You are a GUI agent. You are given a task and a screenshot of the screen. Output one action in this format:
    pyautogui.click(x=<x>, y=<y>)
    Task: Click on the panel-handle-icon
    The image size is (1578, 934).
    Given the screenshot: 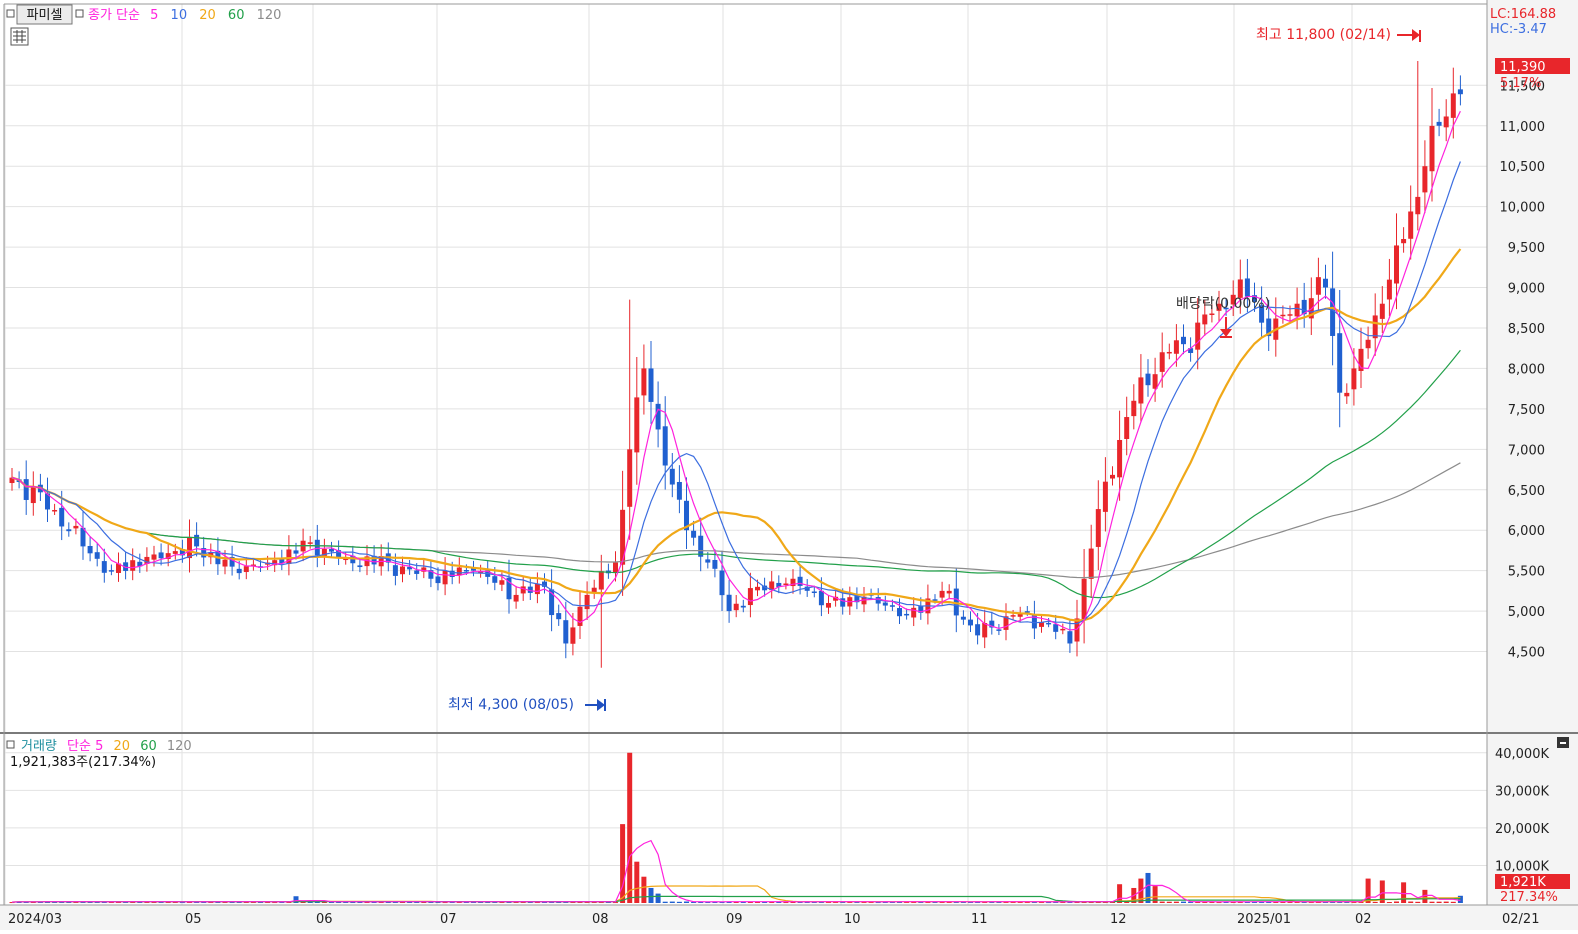 What is the action you would take?
    pyautogui.click(x=10, y=13)
    